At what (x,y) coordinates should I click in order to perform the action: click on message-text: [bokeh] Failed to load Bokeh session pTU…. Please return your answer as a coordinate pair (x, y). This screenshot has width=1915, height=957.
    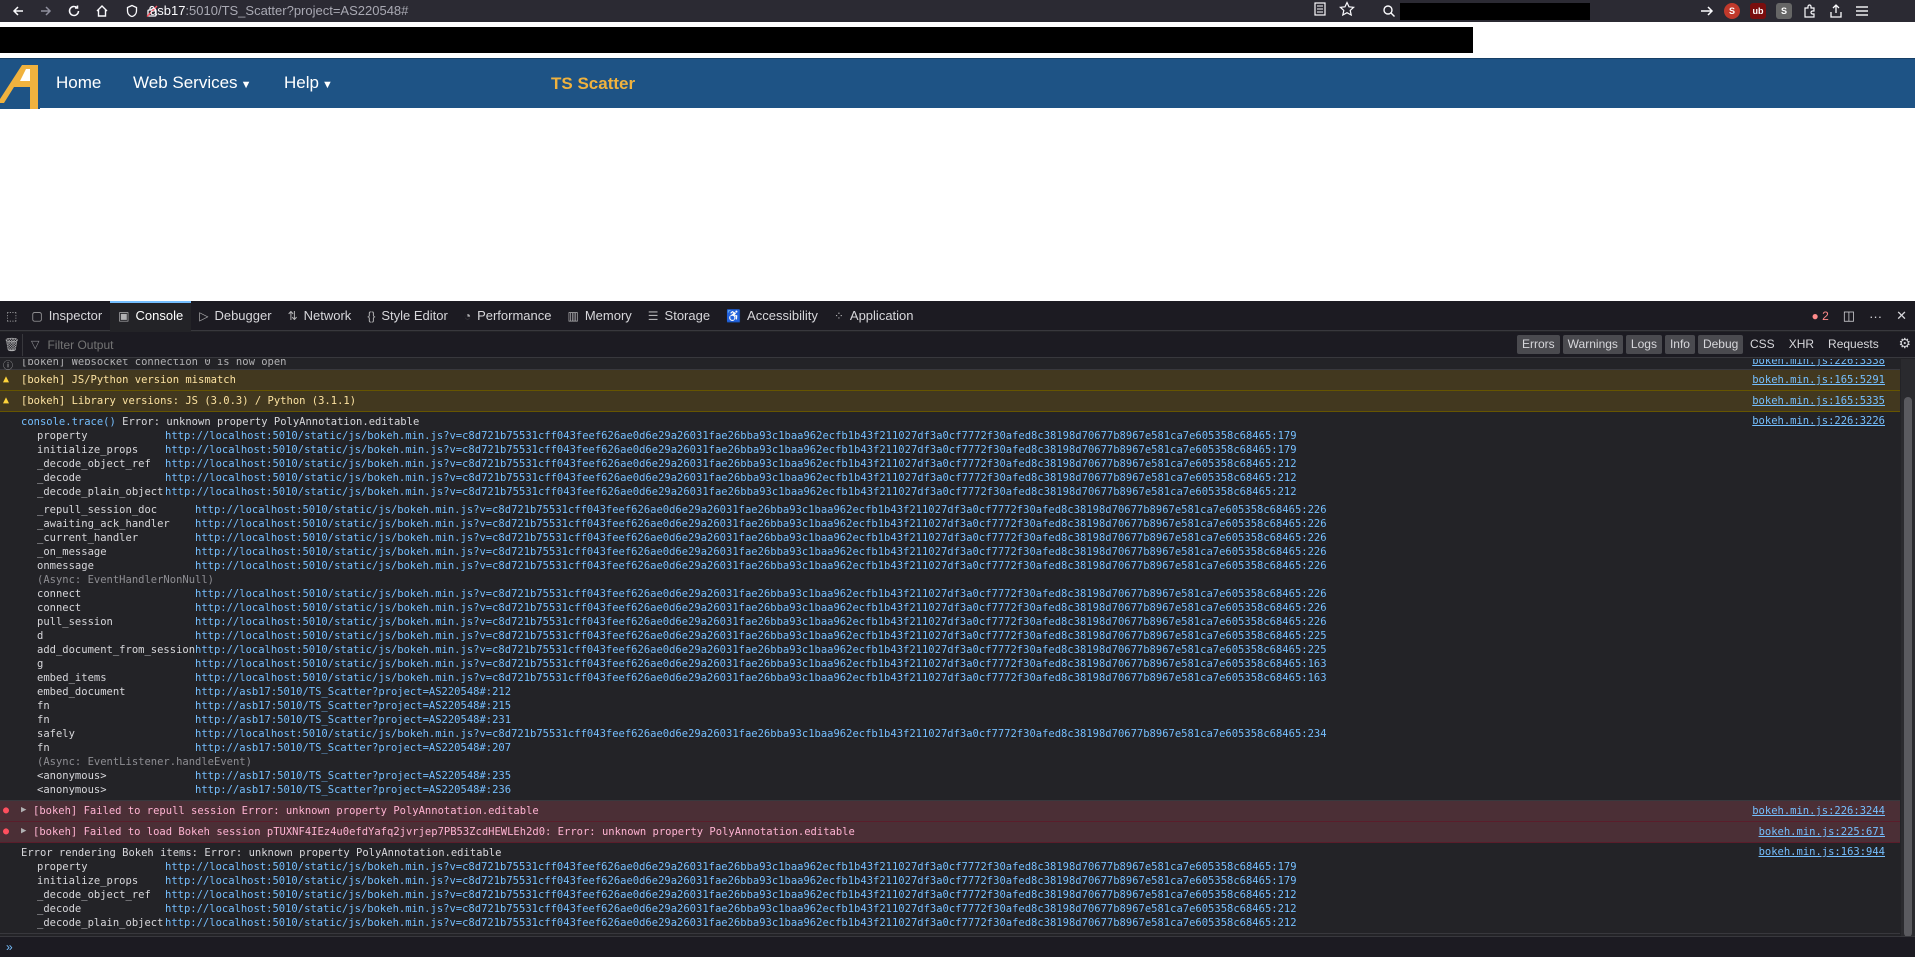
    Looking at the image, I should click on (444, 832).